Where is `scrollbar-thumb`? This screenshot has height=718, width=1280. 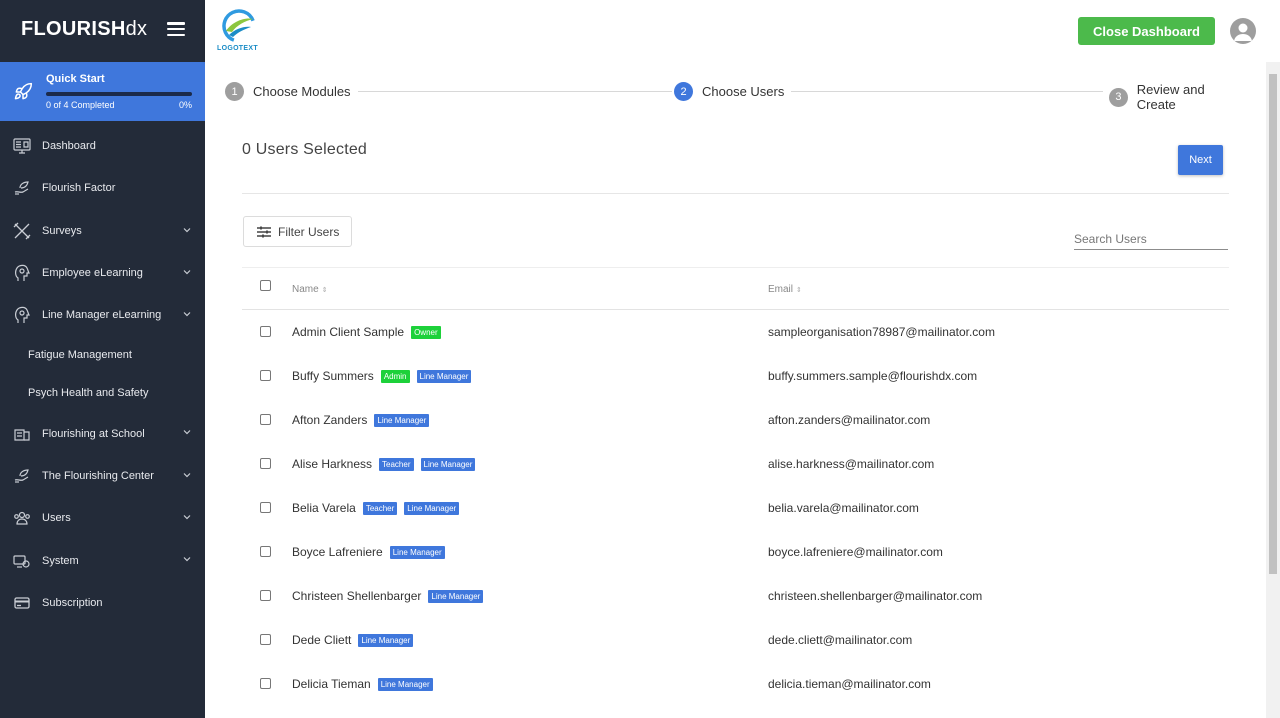 scrollbar-thumb is located at coordinates (1273, 324).